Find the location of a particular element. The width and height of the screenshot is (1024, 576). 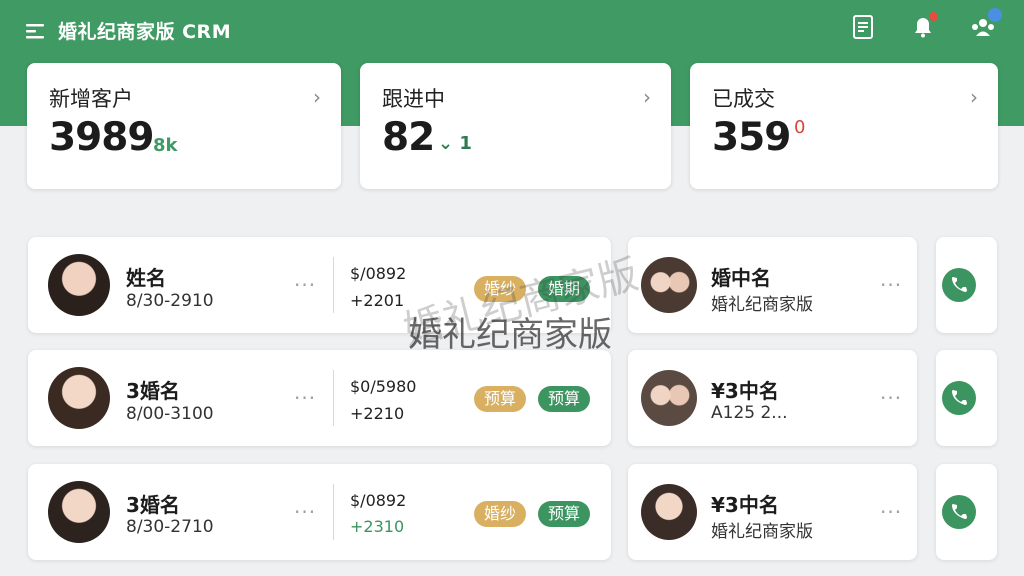

stat-delta: ⌄ 1 is located at coordinates (455, 143).